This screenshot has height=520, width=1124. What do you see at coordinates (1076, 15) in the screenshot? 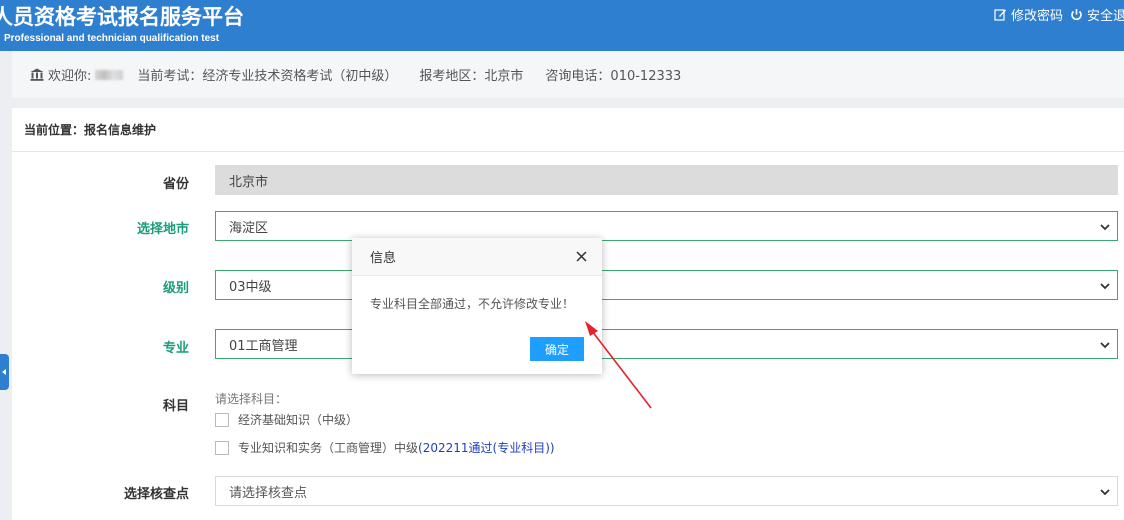
I see `power-icon` at bounding box center [1076, 15].